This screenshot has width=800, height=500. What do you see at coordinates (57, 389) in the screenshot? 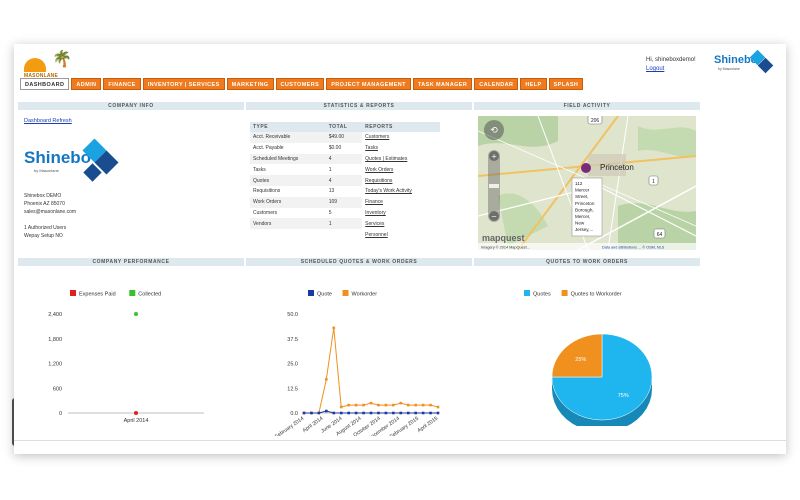
I see `y-tick-label: 600` at bounding box center [57, 389].